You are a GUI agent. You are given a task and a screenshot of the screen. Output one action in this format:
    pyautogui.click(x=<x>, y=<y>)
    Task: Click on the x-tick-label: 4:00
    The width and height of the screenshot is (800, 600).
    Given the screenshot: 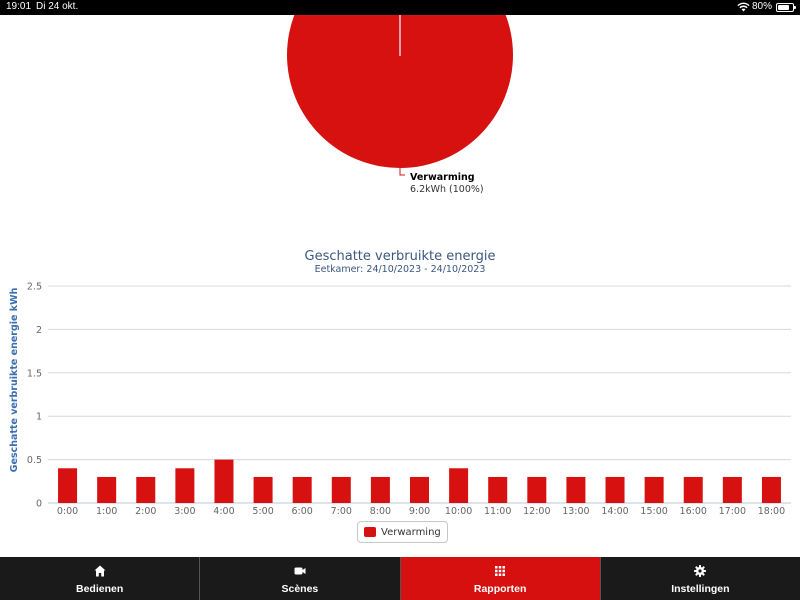 What is the action you would take?
    pyautogui.click(x=223, y=511)
    